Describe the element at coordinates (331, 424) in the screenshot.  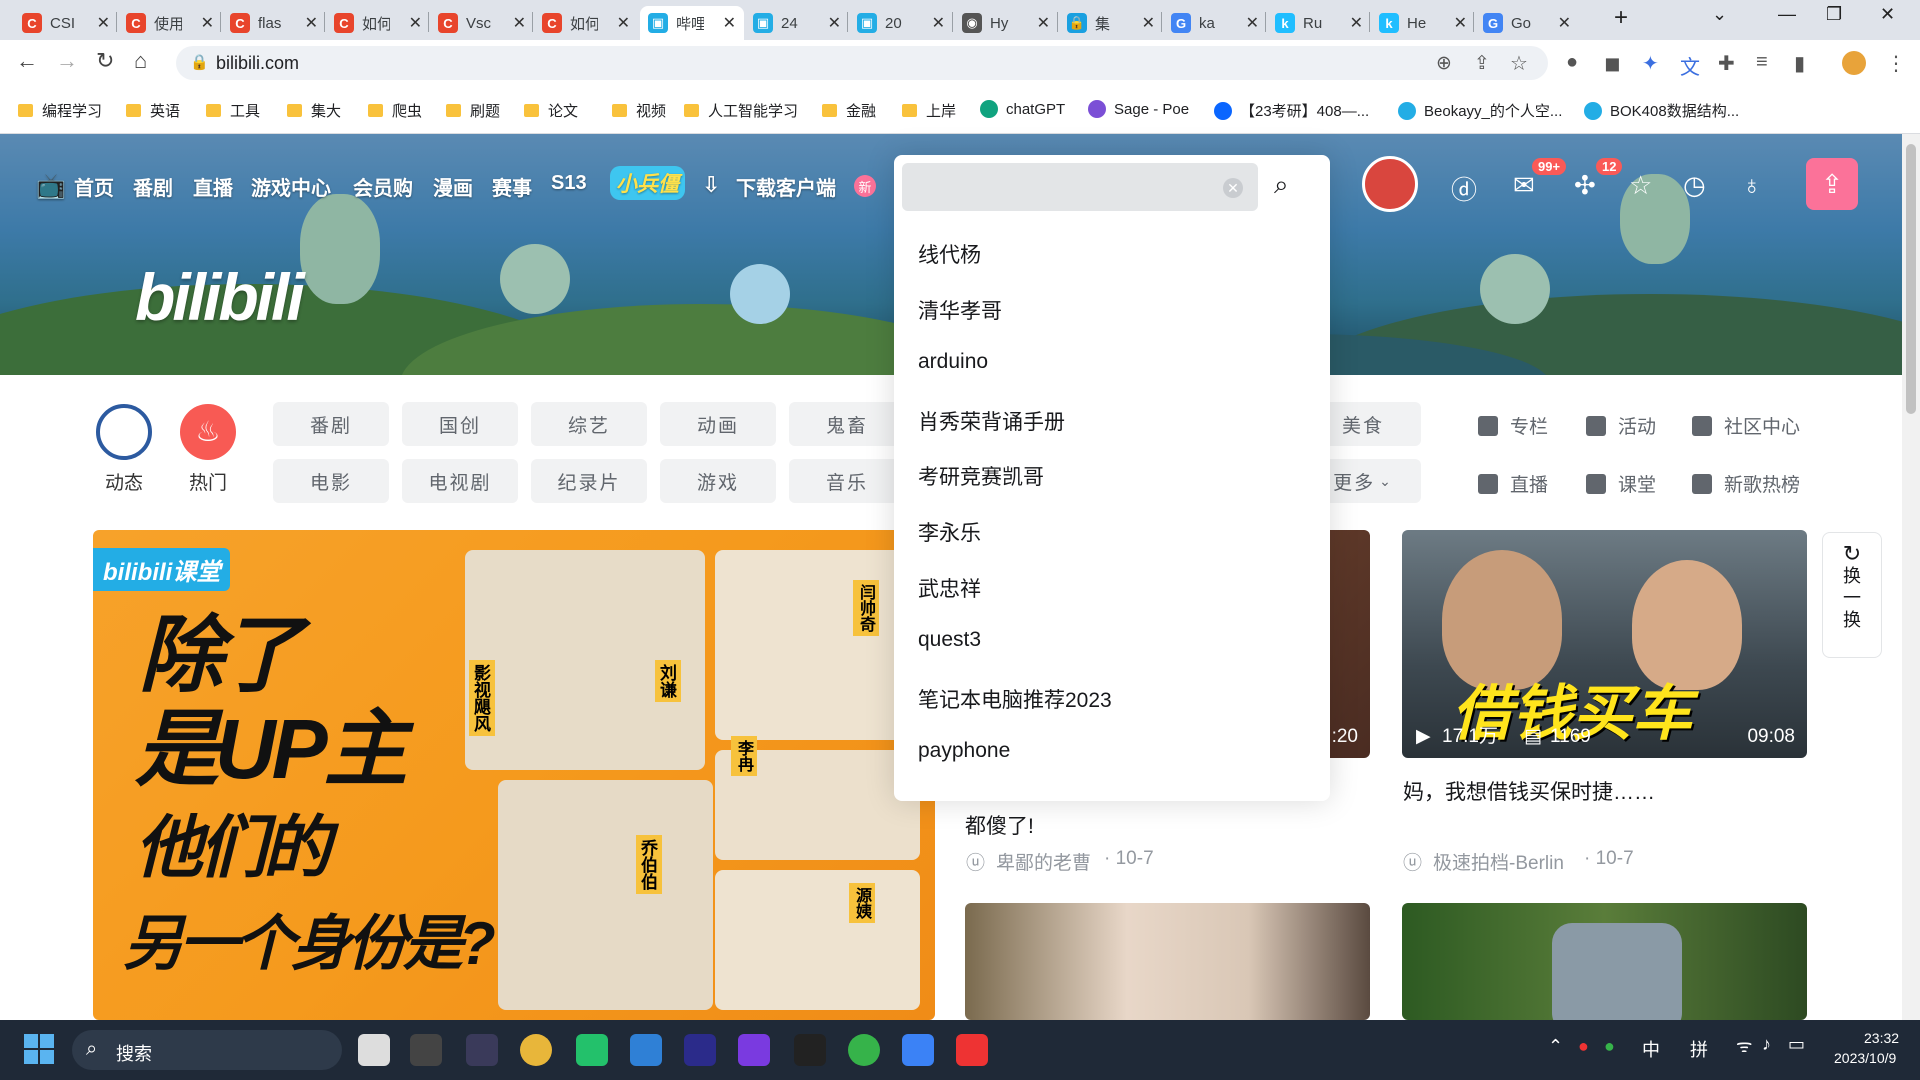
I see `category-tag: 番剧` at that location.